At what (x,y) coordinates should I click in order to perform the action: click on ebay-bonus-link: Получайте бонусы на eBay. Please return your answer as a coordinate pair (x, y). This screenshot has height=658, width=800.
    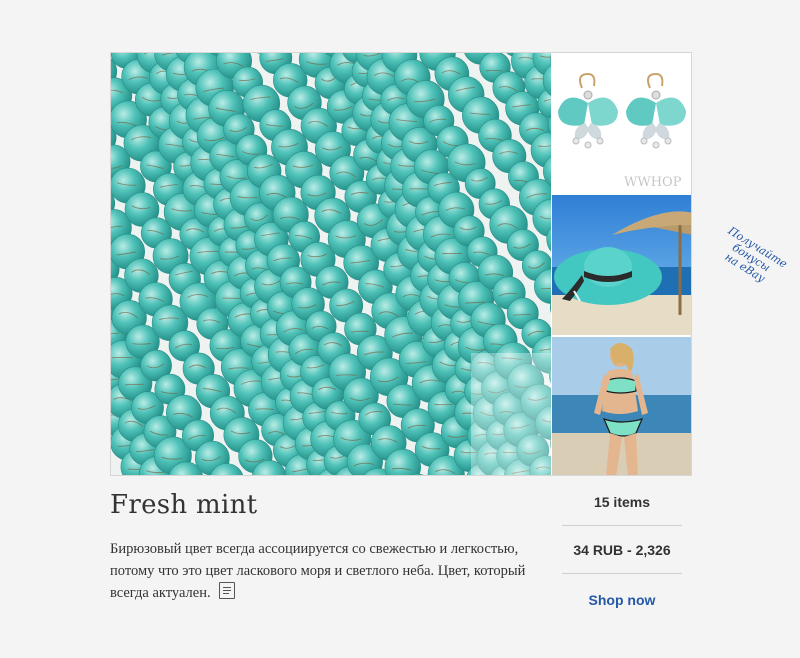
    Looking at the image, I should click on (750, 258).